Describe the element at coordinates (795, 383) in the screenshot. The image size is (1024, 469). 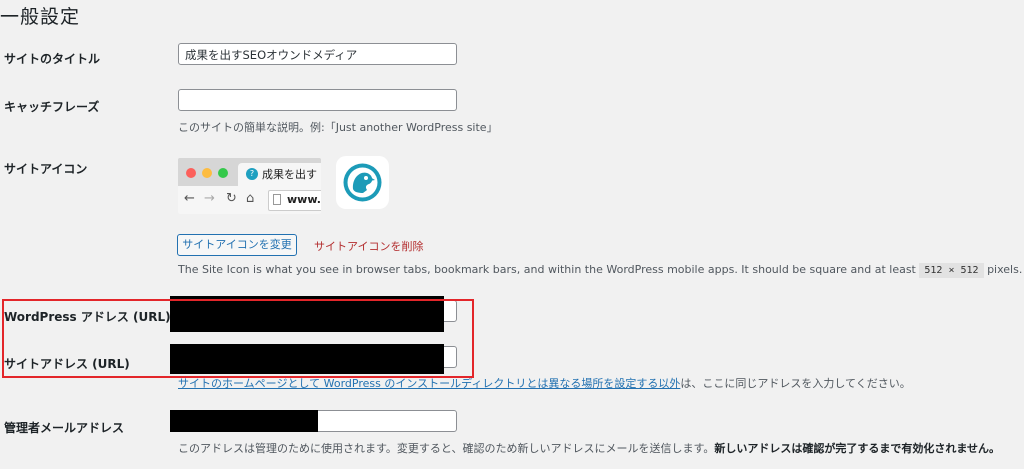
I see `site-address-description-rest: は、ここに同じアドレスを入力してください。` at that location.